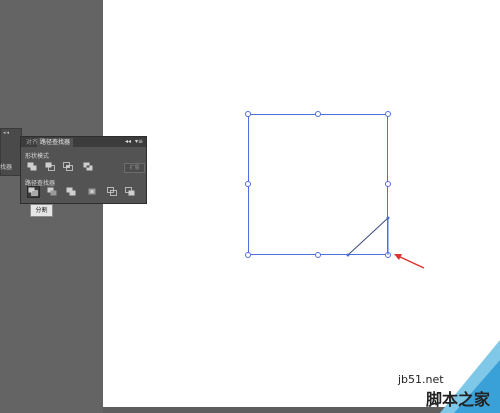 The width and height of the screenshot is (500, 413). Describe the element at coordinates (388, 255) in the screenshot. I see `selection-handle-bottom-right` at that location.